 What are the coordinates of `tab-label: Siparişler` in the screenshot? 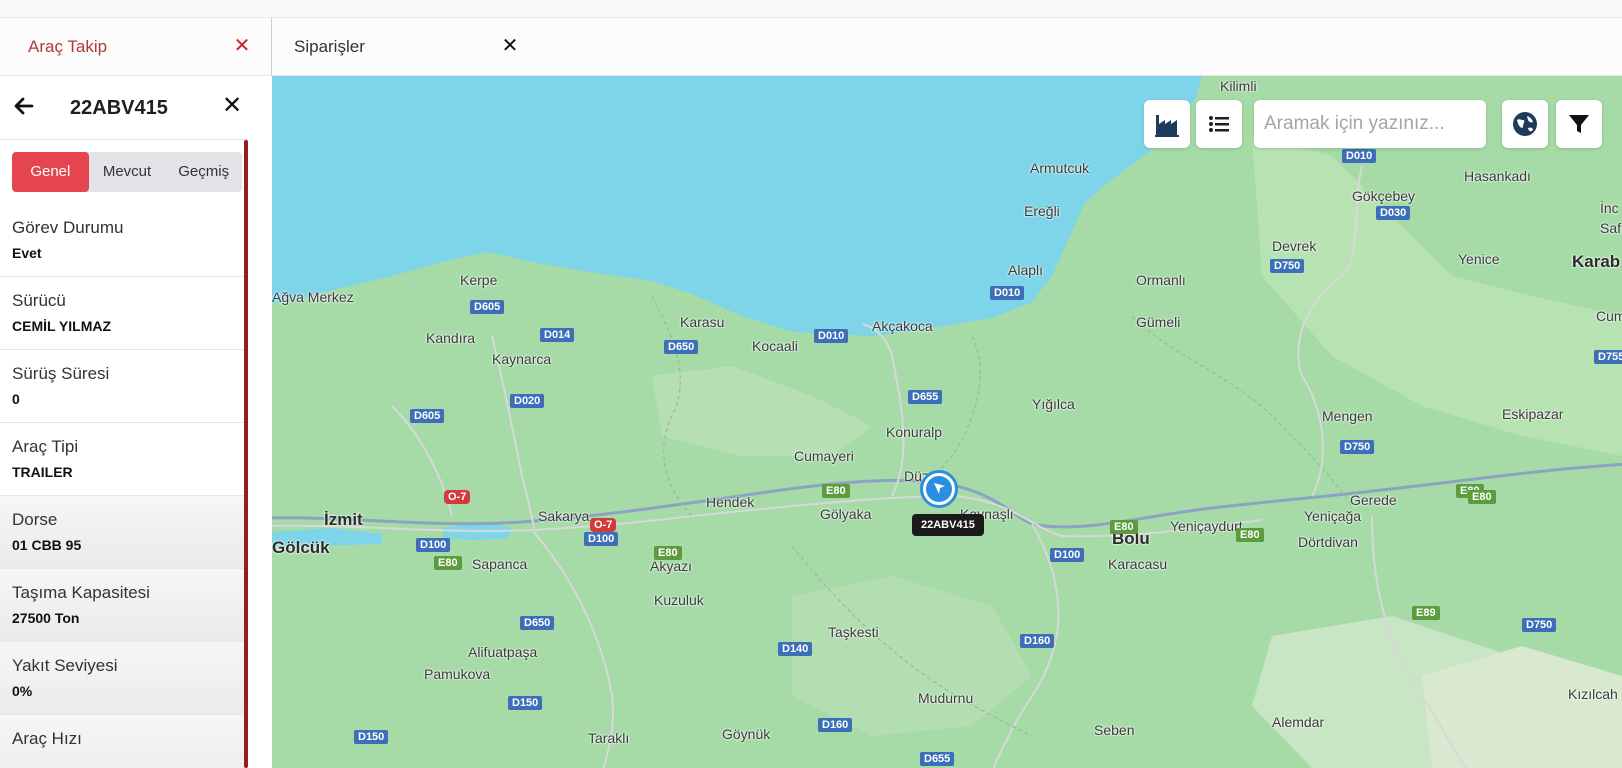 It's located at (329, 47).